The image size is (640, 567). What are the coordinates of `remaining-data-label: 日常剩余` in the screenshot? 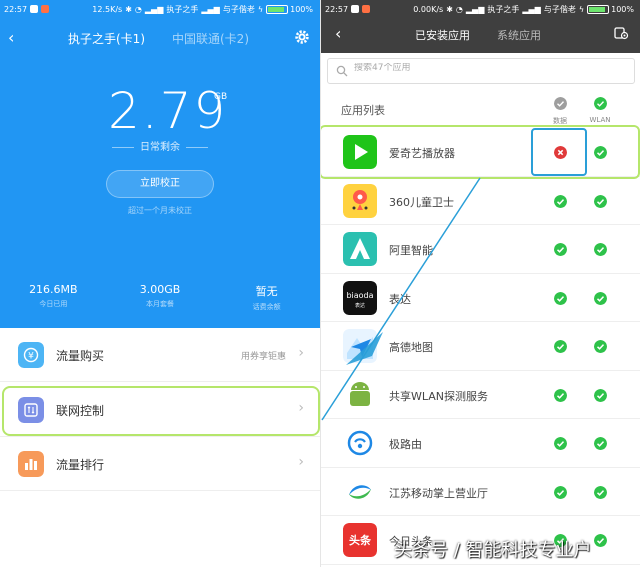 It's located at (160, 145).